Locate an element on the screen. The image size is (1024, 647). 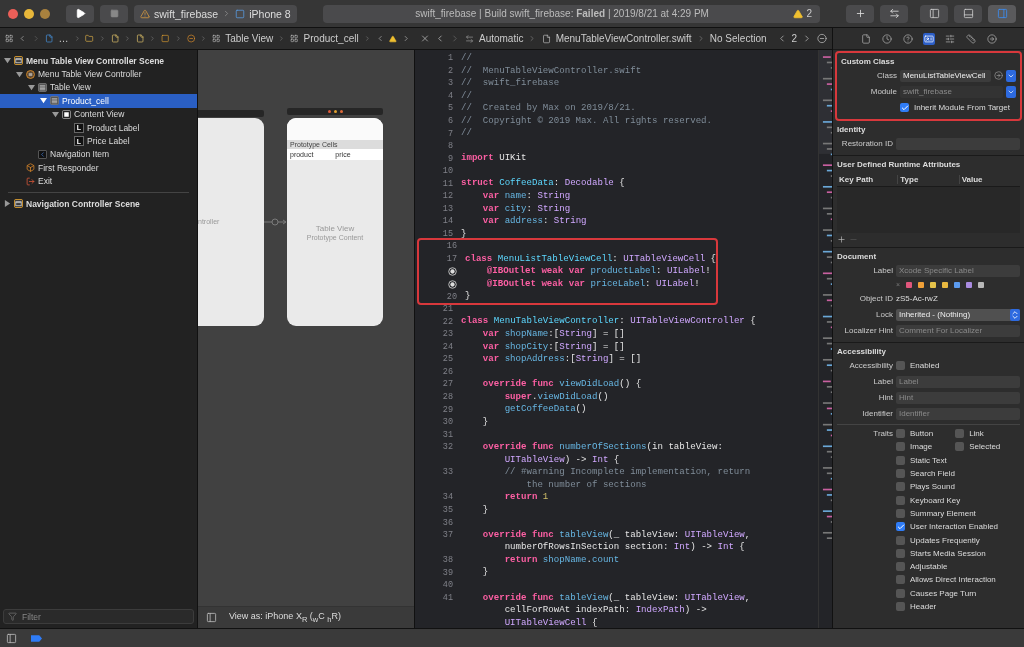
module-field: swift_firebase is located at coordinates (951, 91).